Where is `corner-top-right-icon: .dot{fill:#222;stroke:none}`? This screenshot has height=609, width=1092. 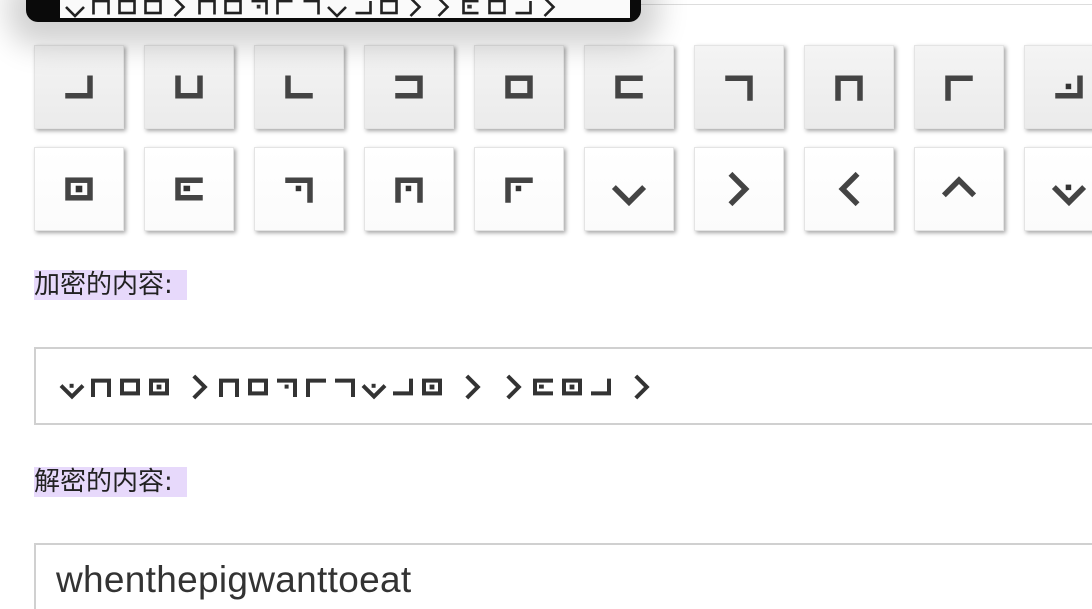 corner-top-right-icon: .dot{fill:#222;stroke:none} is located at coordinates (311, 7).